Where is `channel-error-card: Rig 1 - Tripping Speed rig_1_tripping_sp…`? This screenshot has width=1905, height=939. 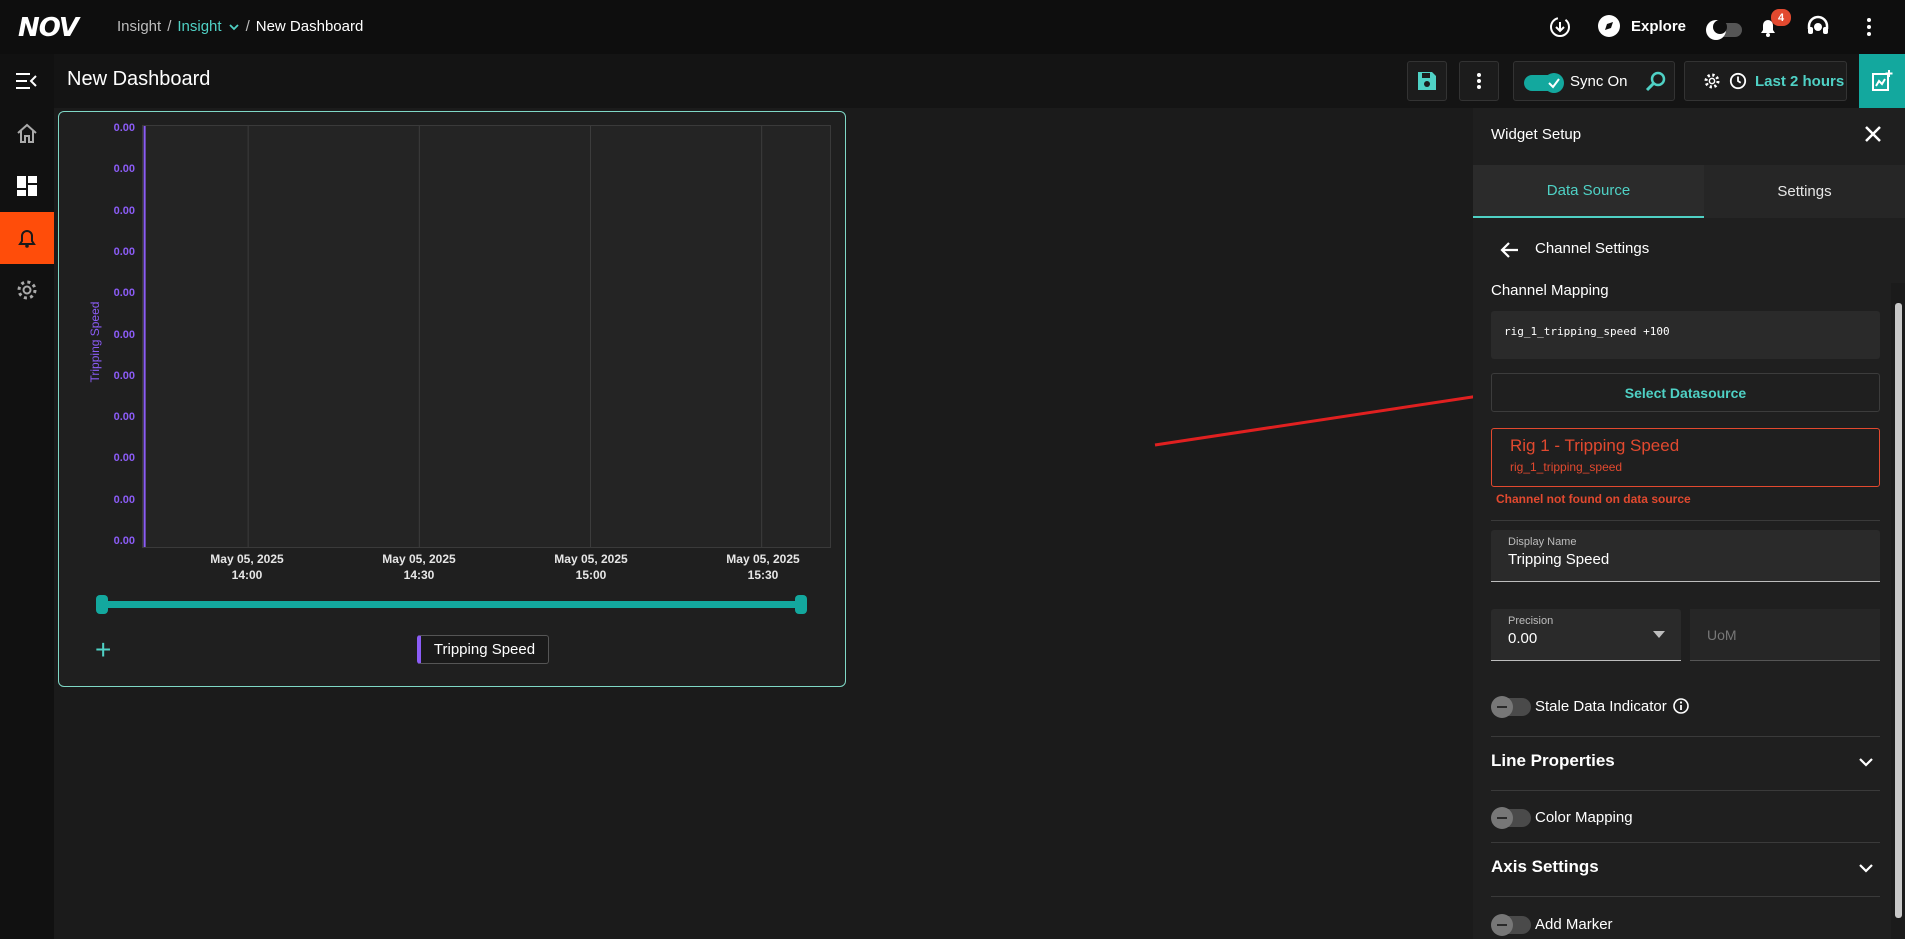
channel-error-card: Rig 1 - Tripping Speed rig_1_tripping_sp… is located at coordinates (1685, 457).